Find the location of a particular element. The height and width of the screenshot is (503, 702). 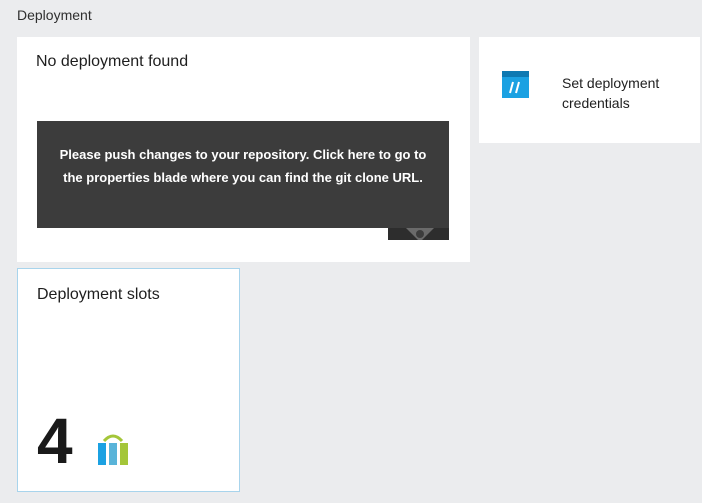

deployment-status-heading: No deployment found is located at coordinates (112, 61).